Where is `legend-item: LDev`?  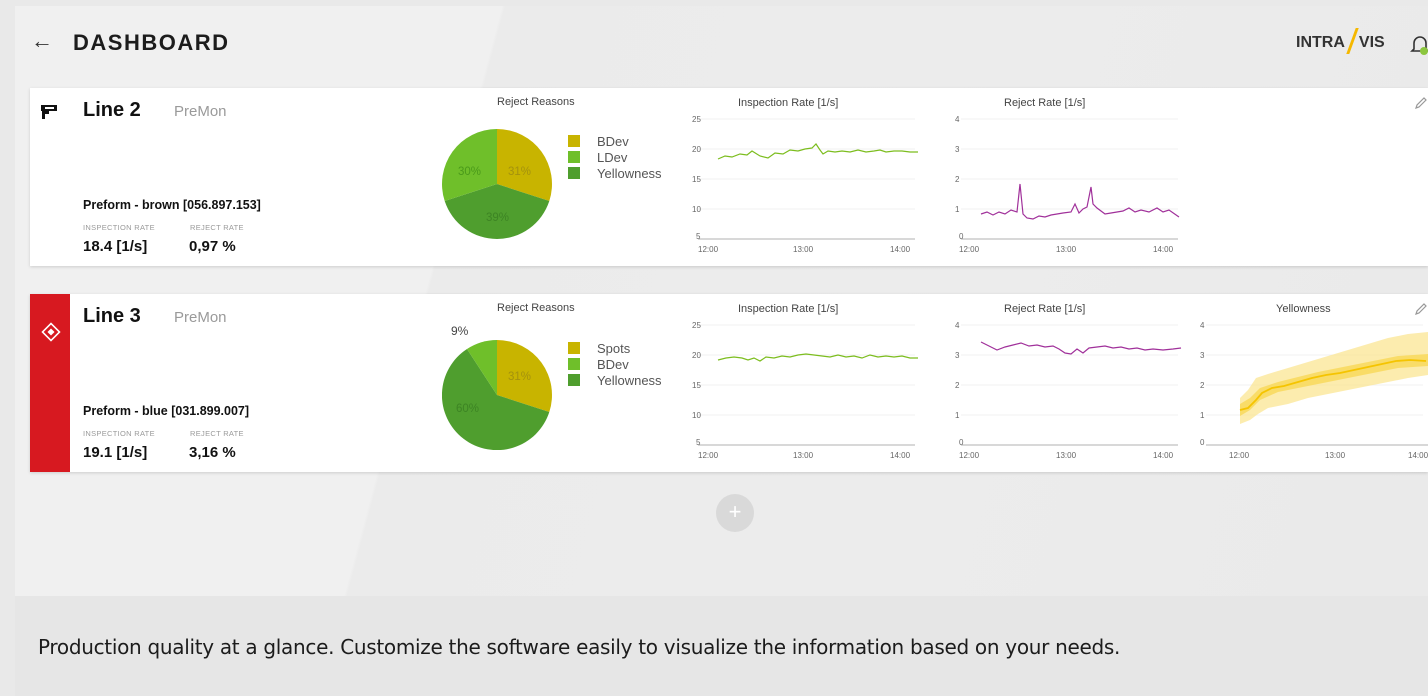
legend-item: LDev is located at coordinates (615, 157).